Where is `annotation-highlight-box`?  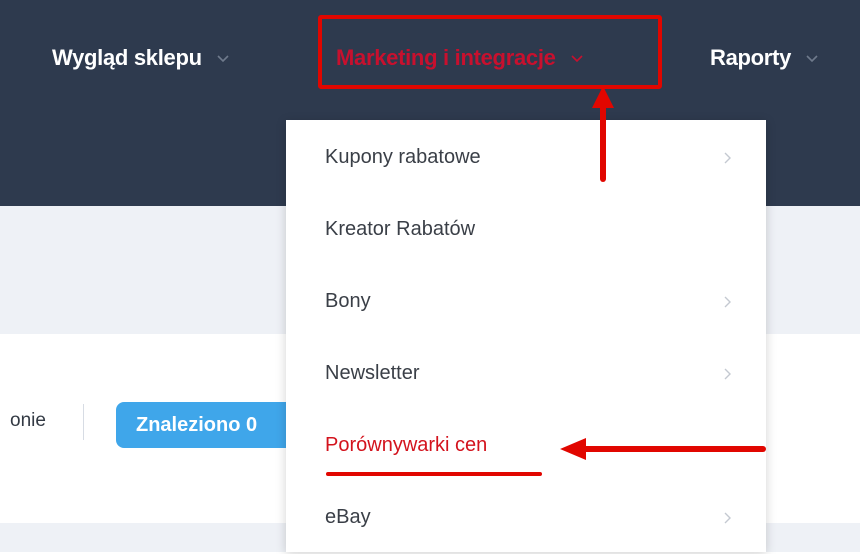
annotation-highlight-box is located at coordinates (490, 52).